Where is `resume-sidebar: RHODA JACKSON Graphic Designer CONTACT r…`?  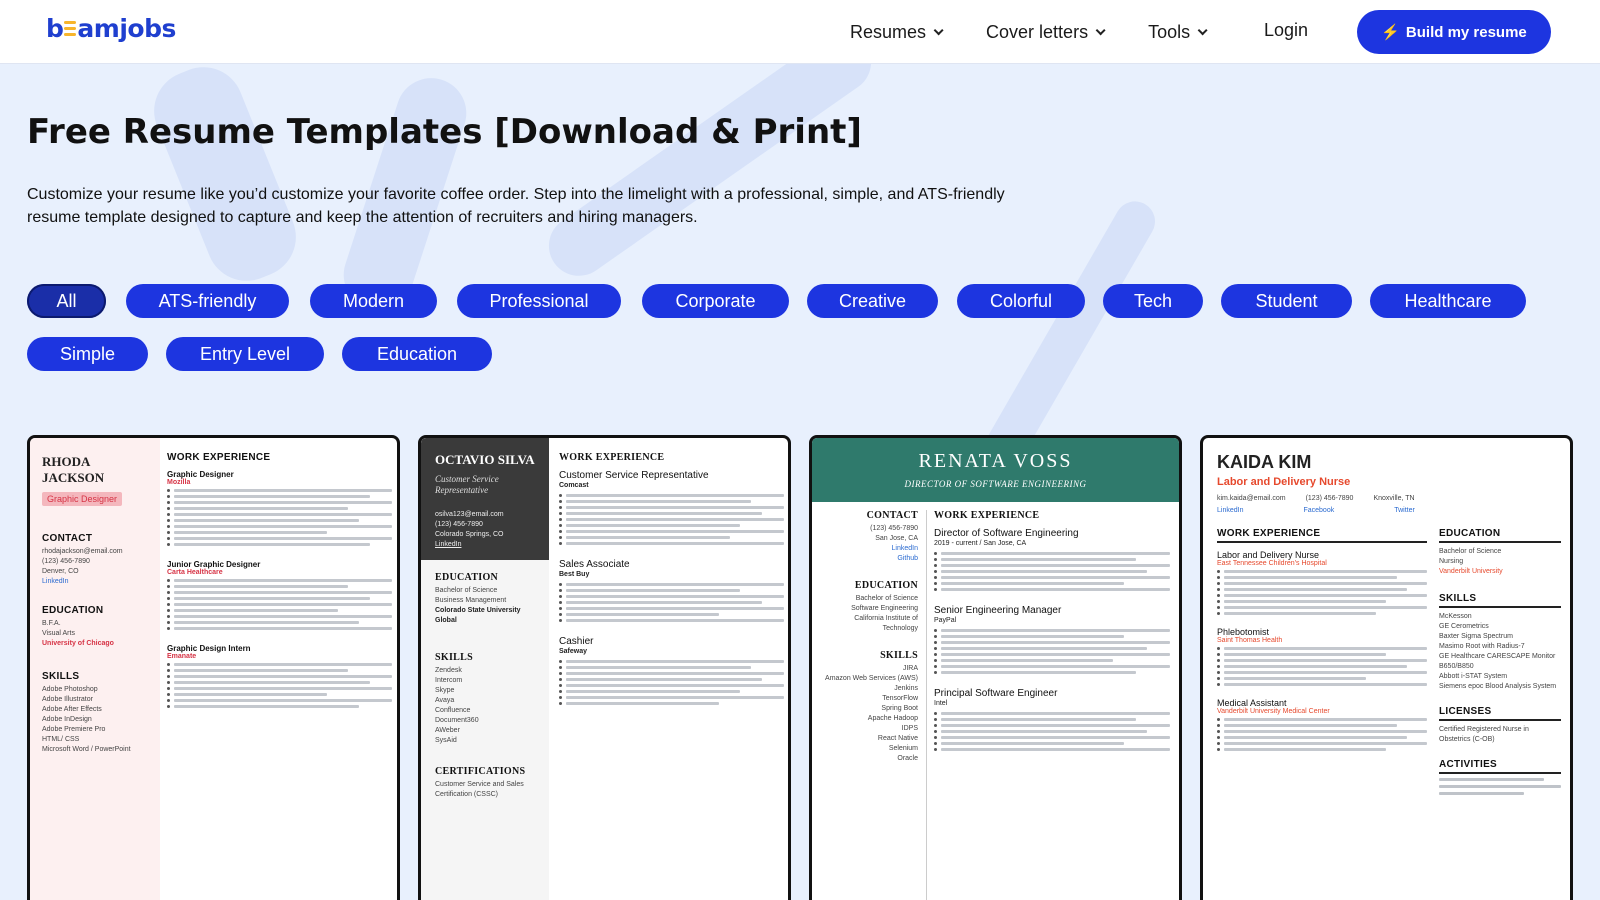 resume-sidebar: RHODA JACKSON Graphic Designer CONTACT r… is located at coordinates (95, 669).